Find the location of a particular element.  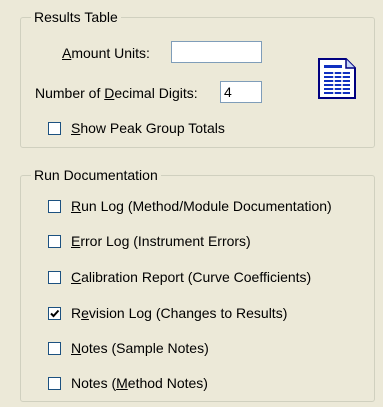

run-log-label: Run Log (Method/Module Documentation) is located at coordinates (201, 206).